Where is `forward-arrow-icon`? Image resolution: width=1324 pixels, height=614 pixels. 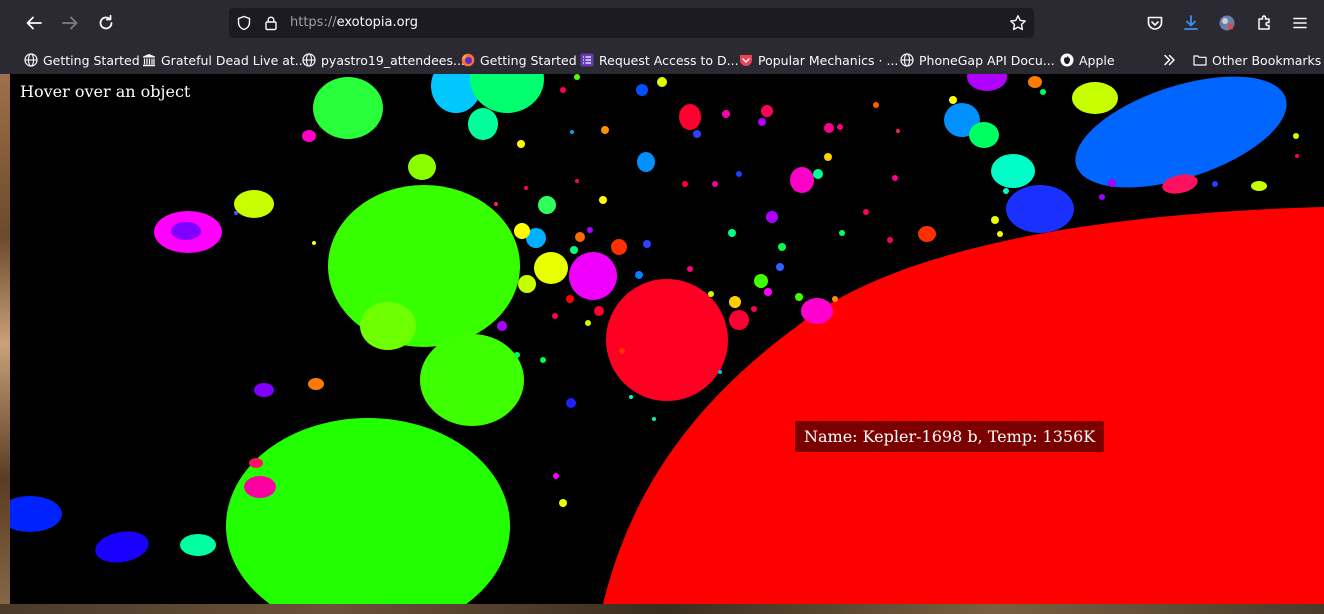
forward-arrow-icon is located at coordinates (70, 23).